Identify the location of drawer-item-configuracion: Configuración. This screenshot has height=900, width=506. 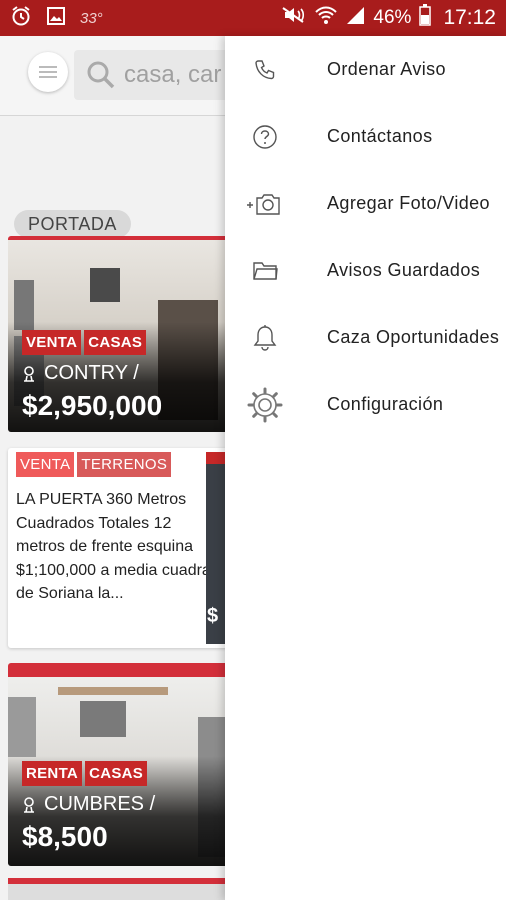
(365, 404).